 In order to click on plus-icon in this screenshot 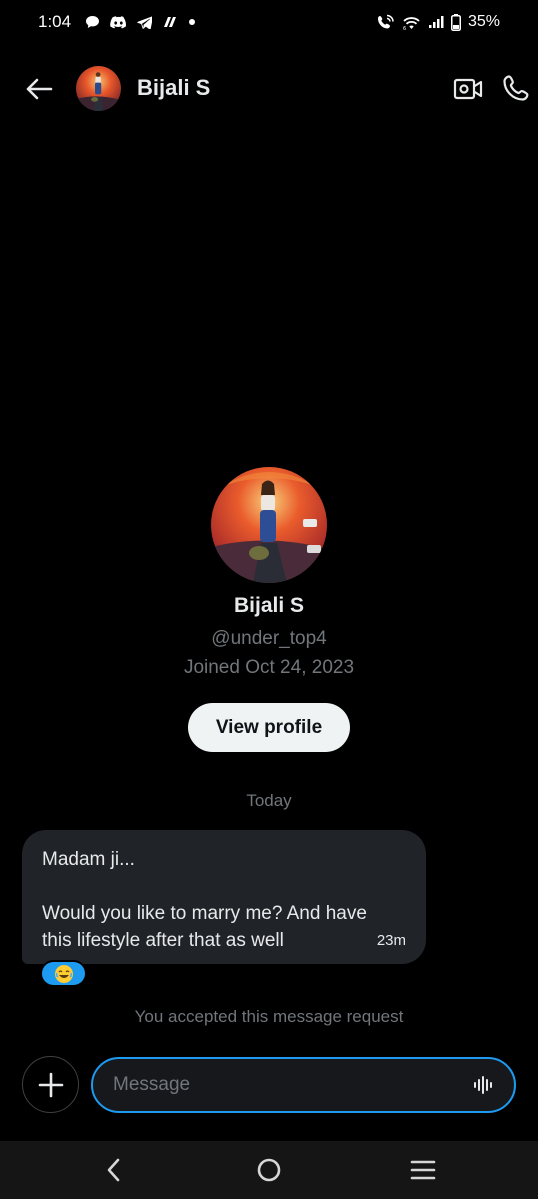, I will do `click(50, 1084)`.